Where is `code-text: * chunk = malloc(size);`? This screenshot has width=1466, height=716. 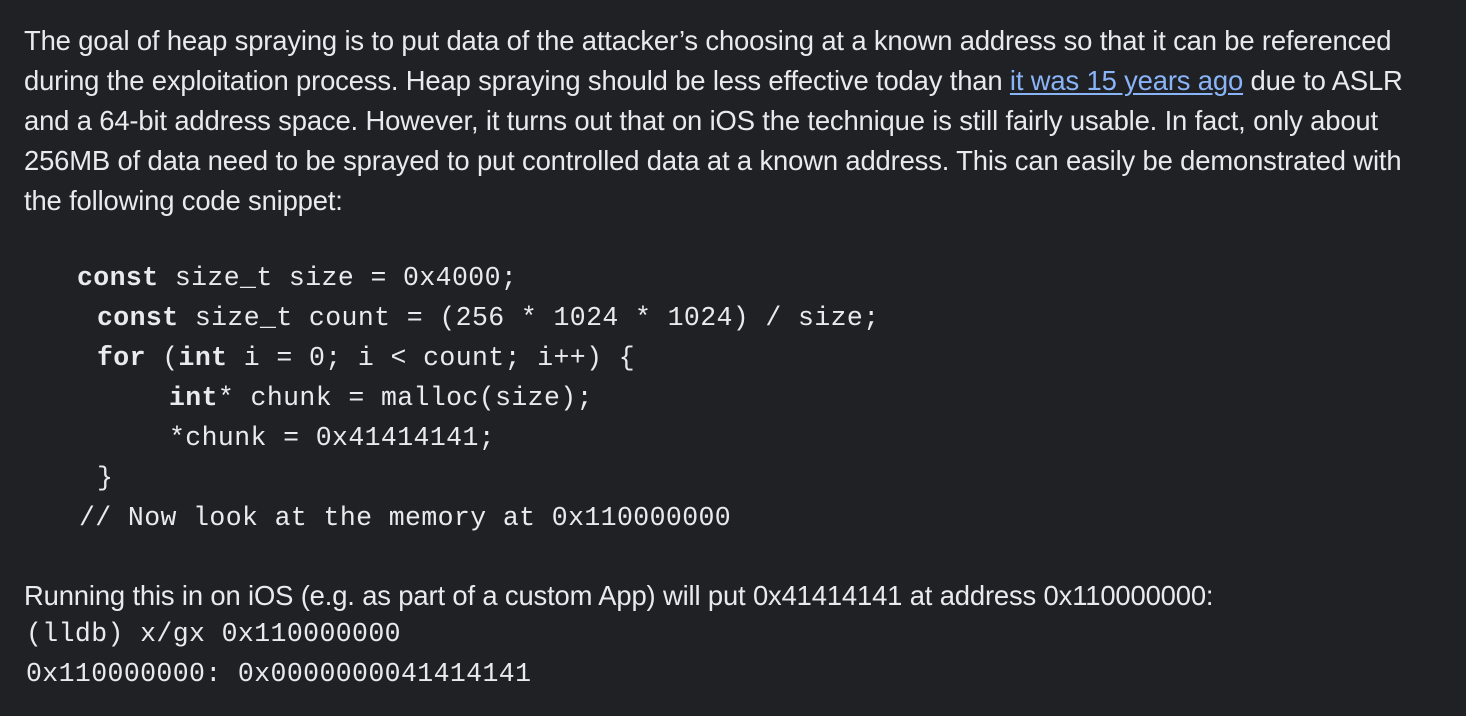 code-text: * chunk = malloc(size); is located at coordinates (405, 398).